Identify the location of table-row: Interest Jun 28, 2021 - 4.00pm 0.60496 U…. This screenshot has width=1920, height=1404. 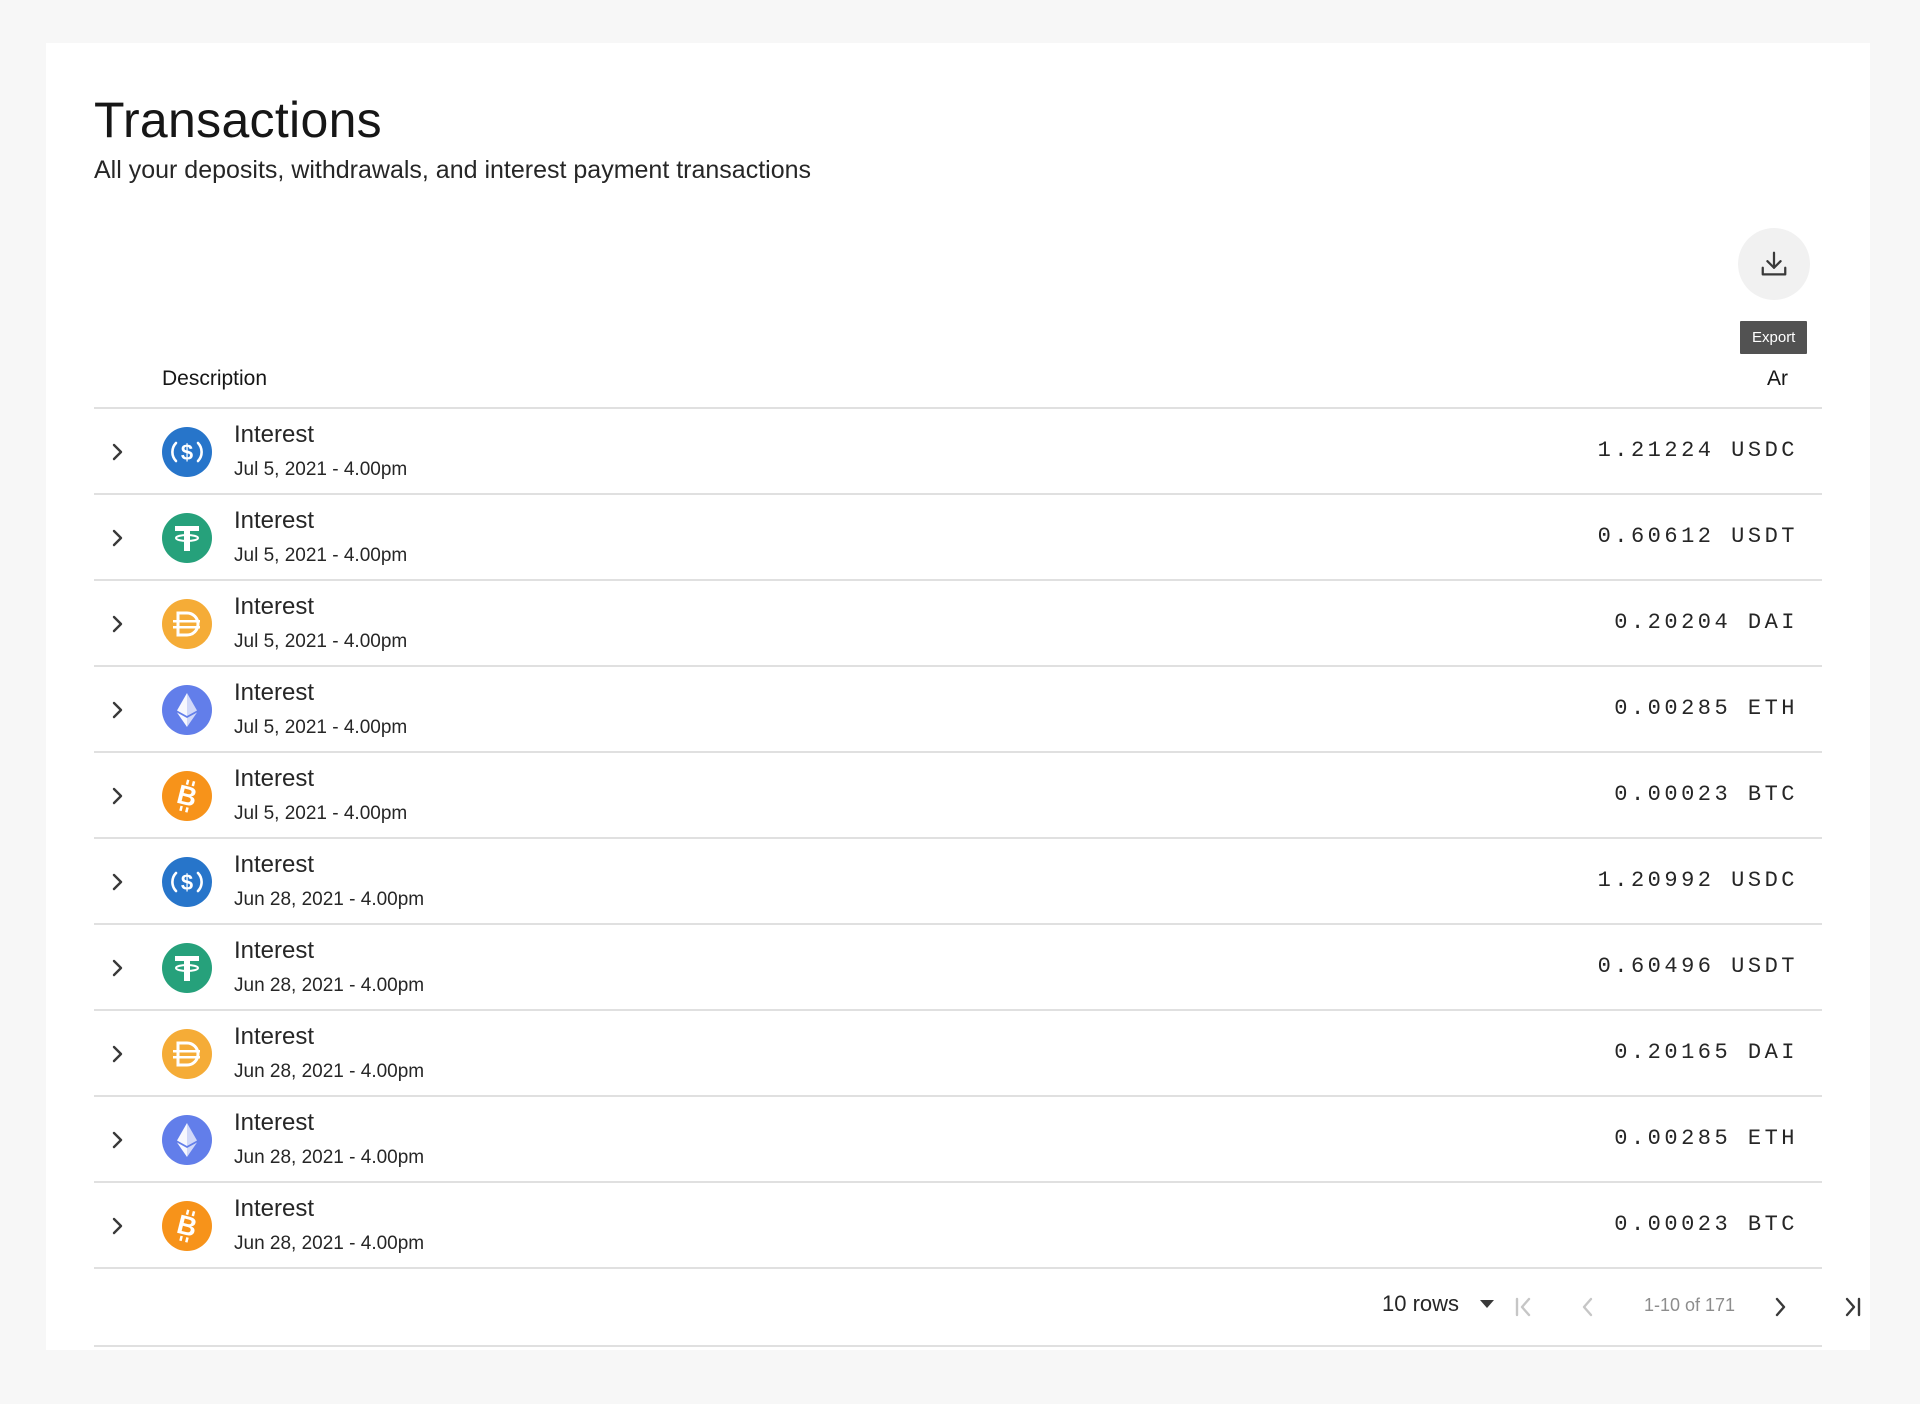
(958, 968).